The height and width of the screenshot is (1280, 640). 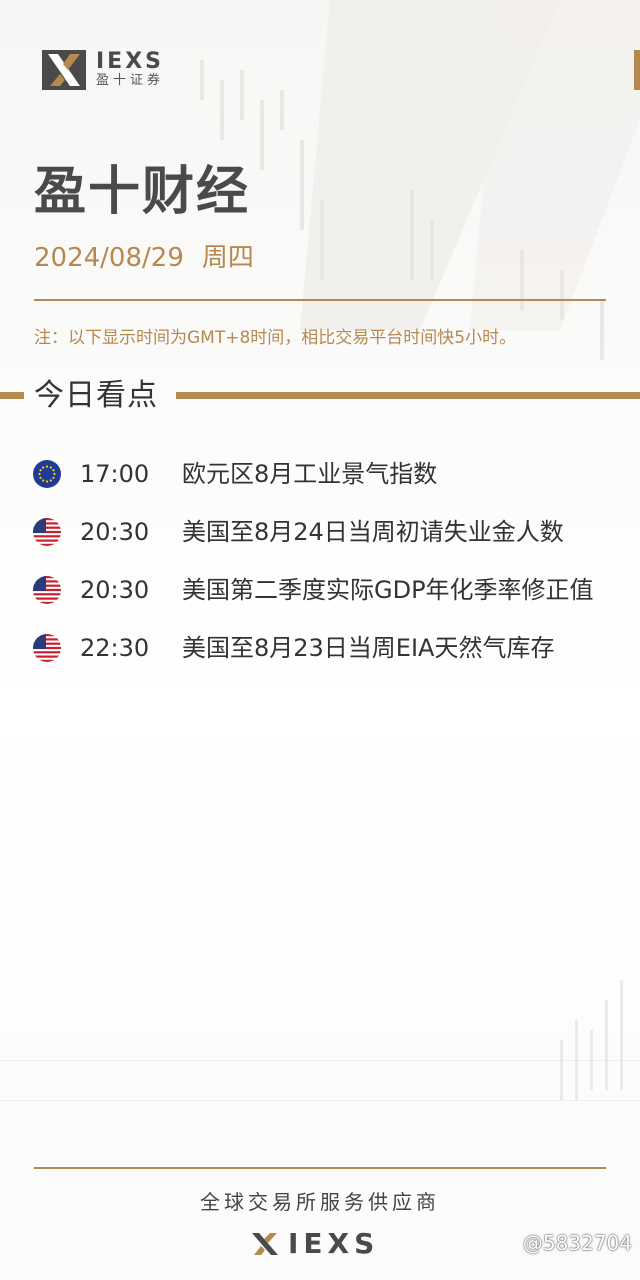 I want to click on date-text: 2024/08/29, so click(x=109, y=258).